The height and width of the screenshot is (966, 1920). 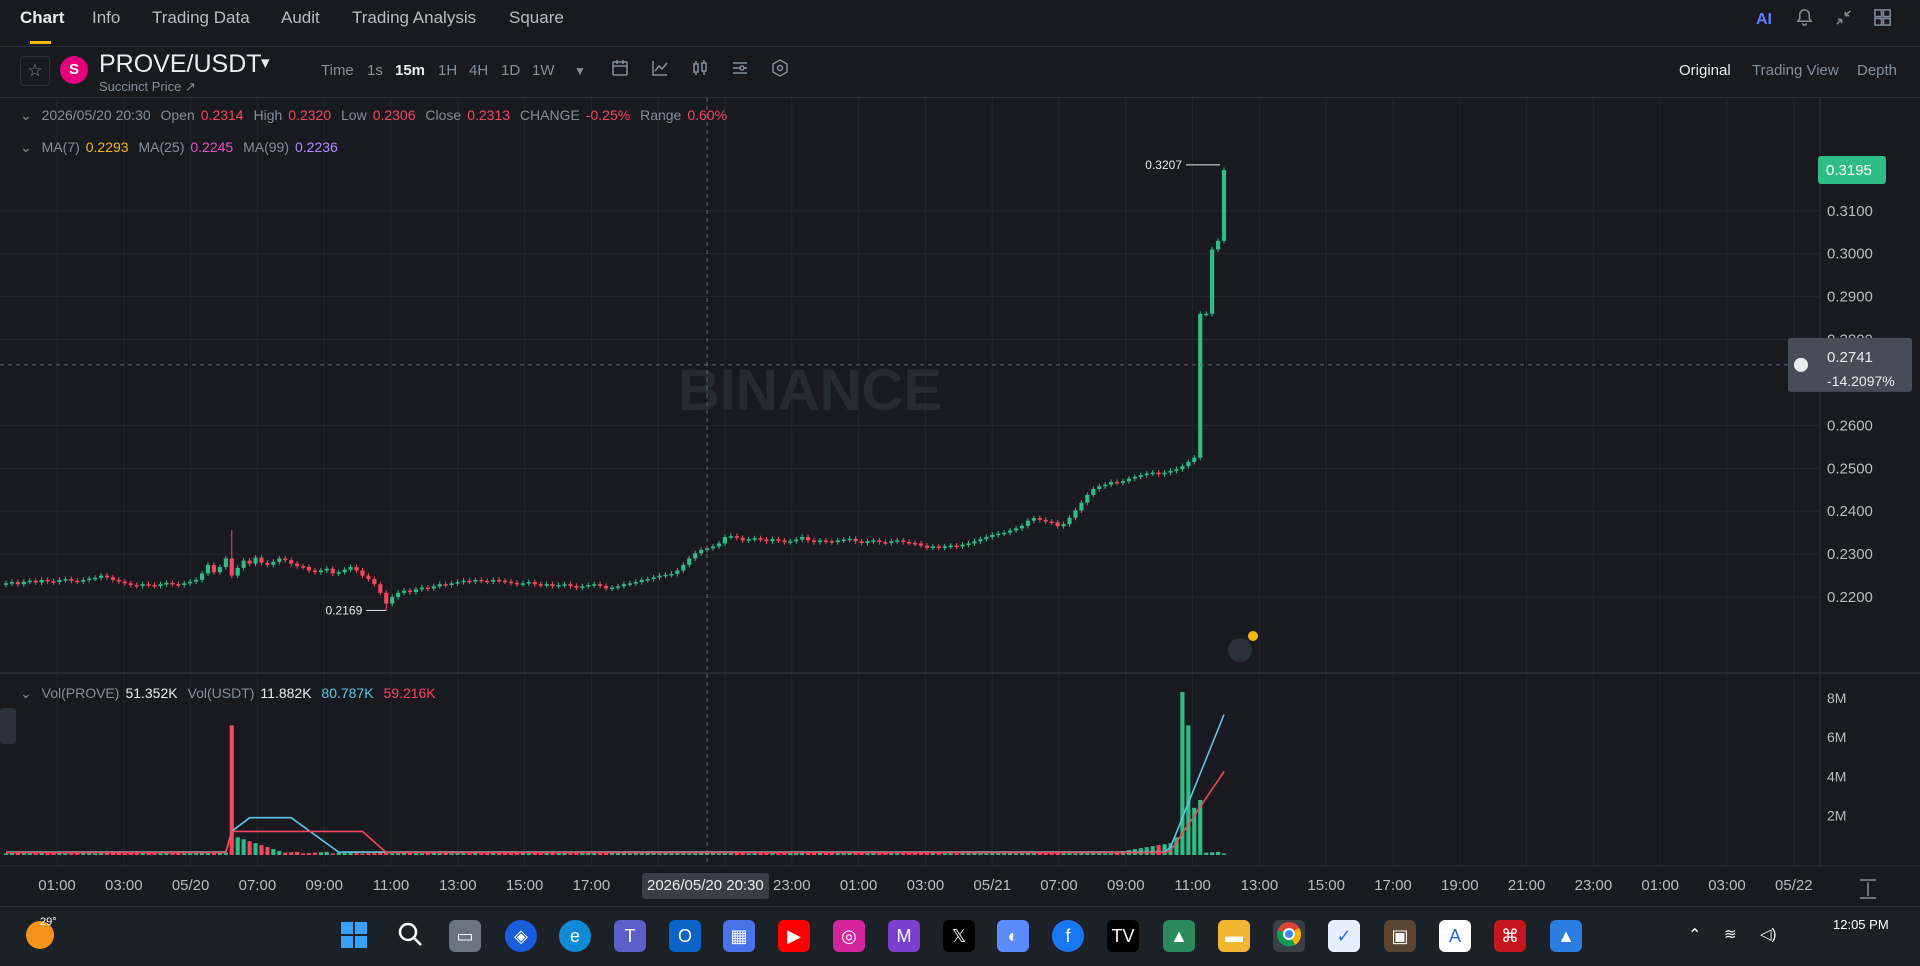 I want to click on x-icon: 𝕏, so click(x=959, y=936).